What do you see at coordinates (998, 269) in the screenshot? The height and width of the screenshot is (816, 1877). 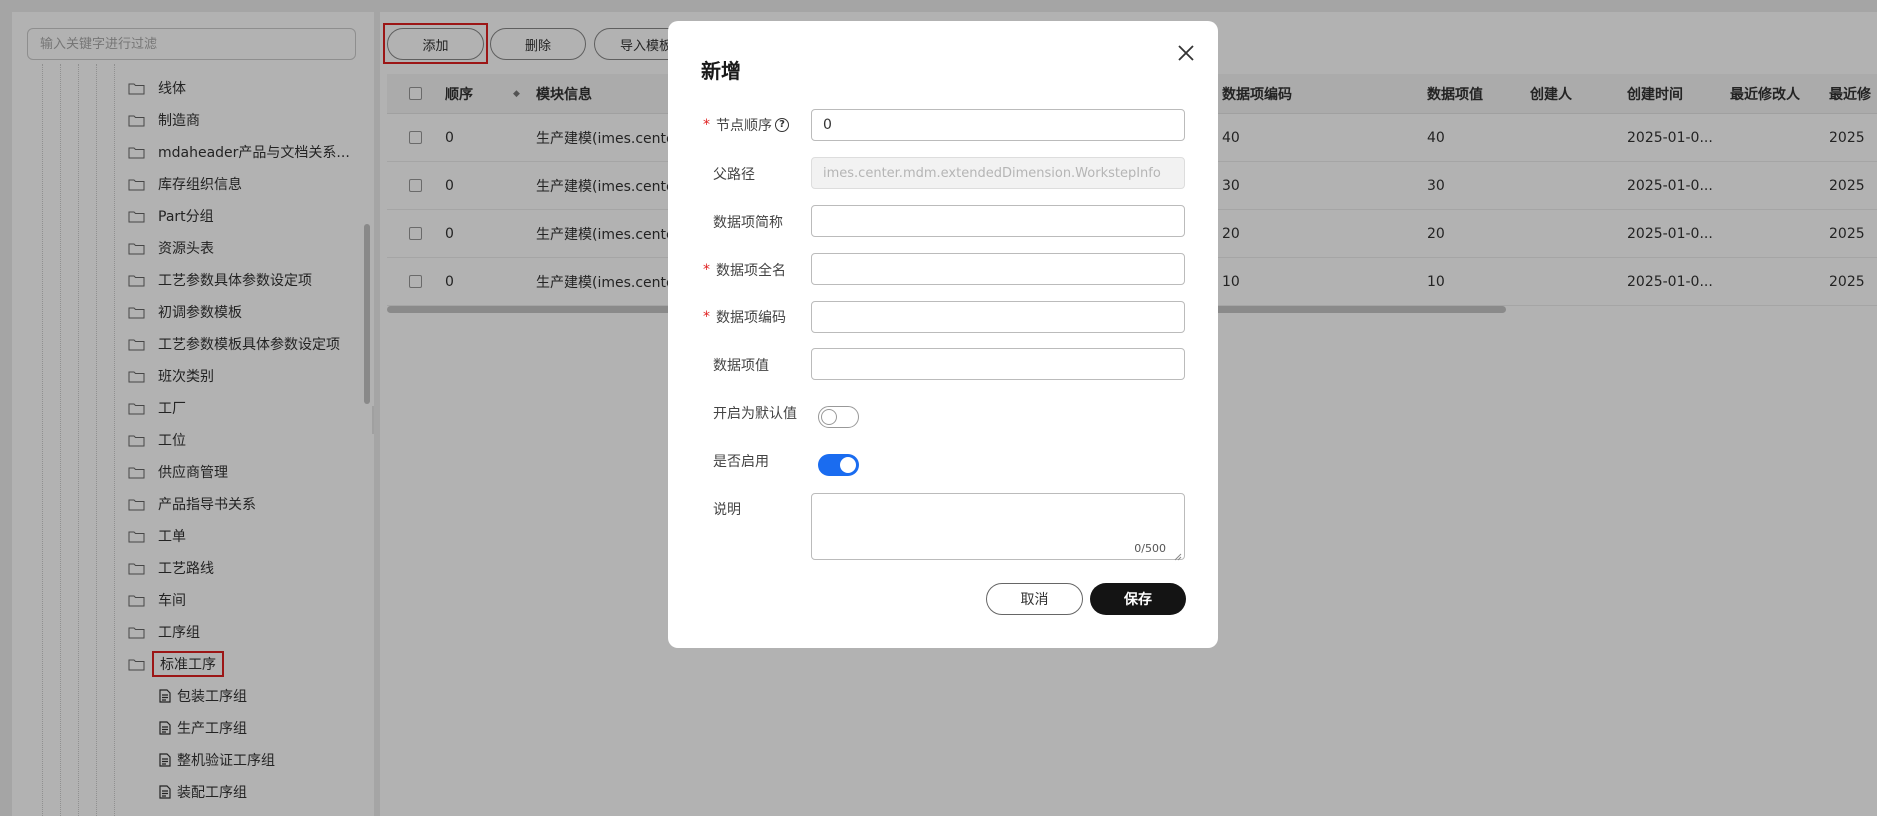 I see `full-name-input` at bounding box center [998, 269].